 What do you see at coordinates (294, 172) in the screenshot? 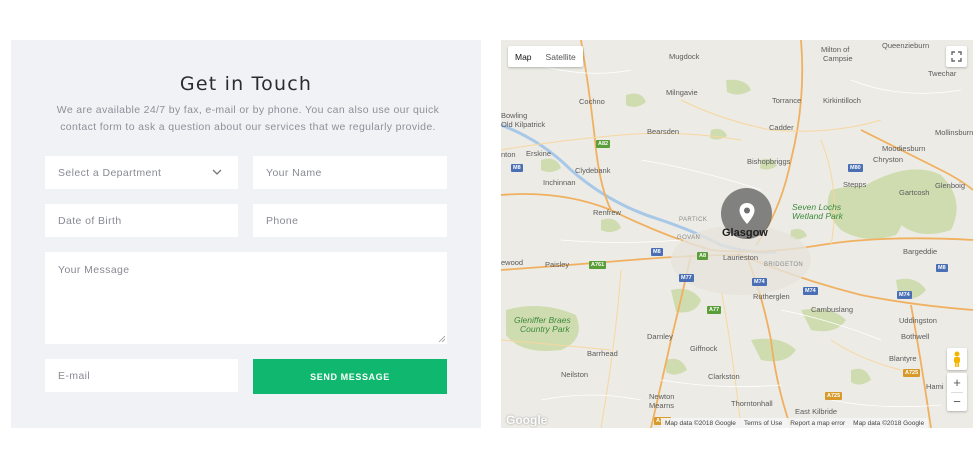
I see `name-placeholder: Your Name` at bounding box center [294, 172].